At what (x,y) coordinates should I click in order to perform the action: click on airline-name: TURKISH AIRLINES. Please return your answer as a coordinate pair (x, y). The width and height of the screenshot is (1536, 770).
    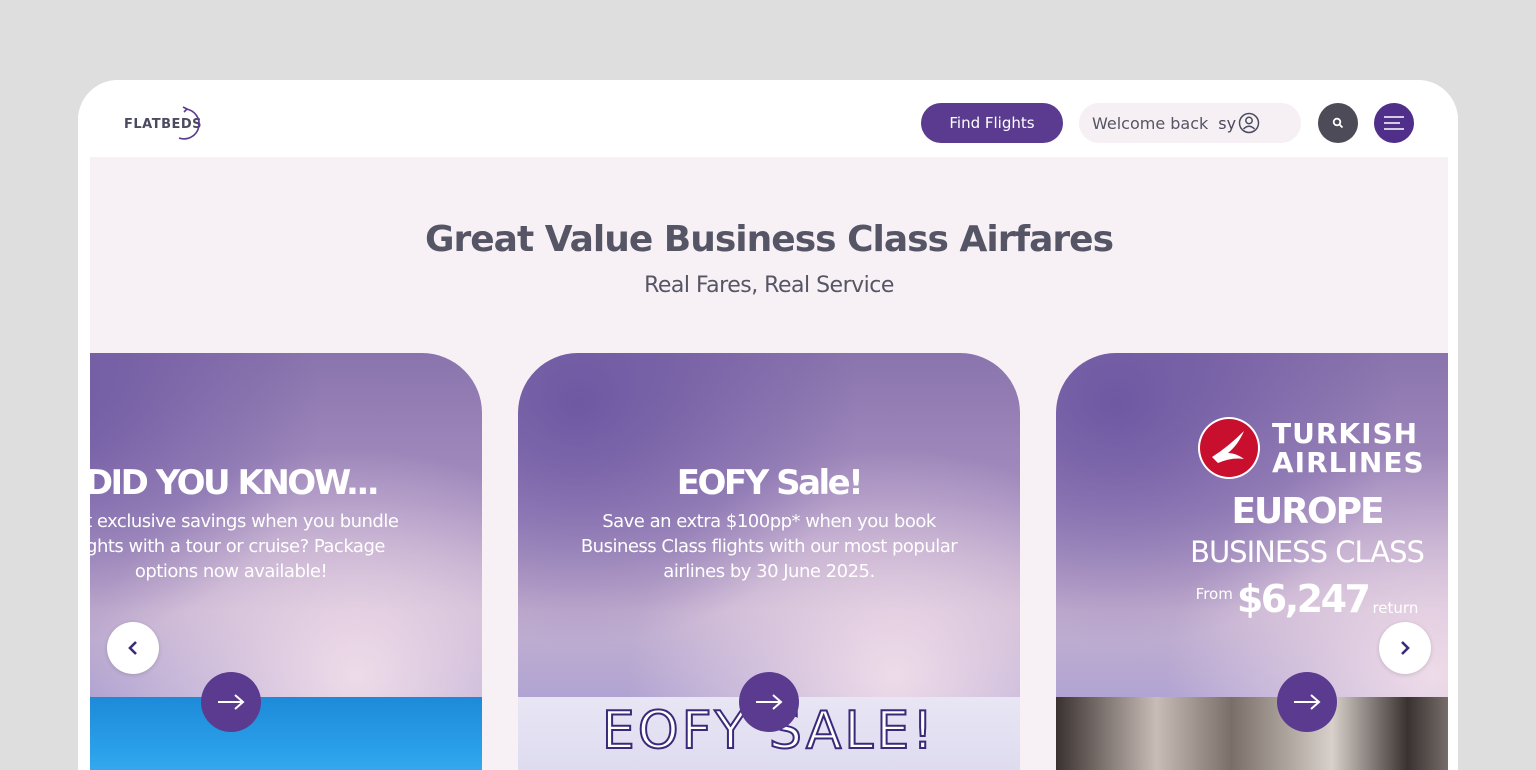
    Looking at the image, I should click on (1348, 448).